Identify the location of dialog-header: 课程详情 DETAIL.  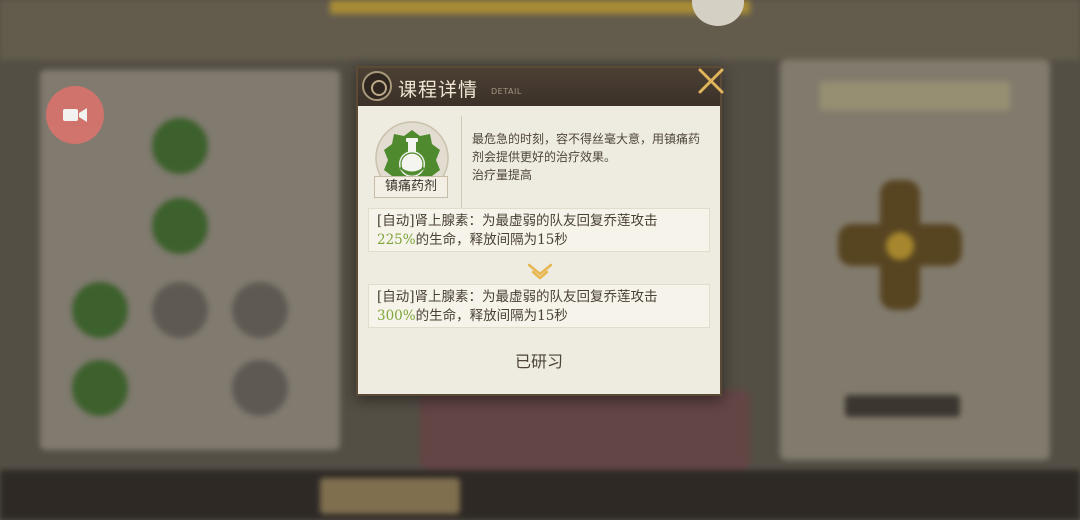
(539, 87).